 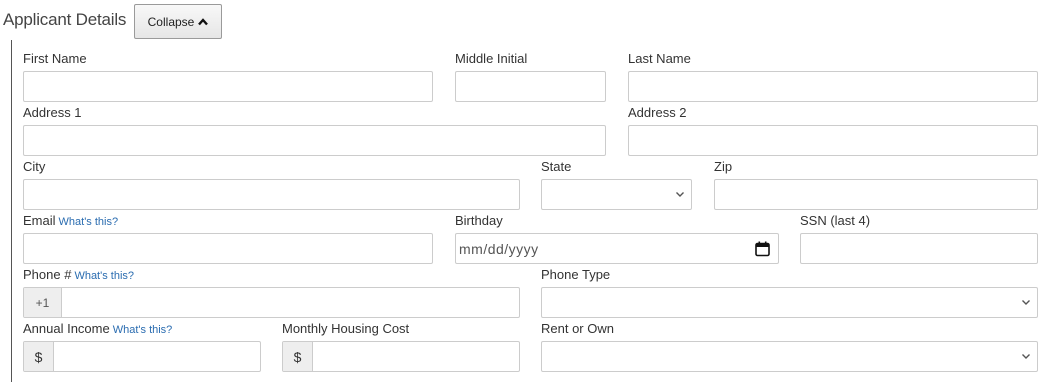 I want to click on chevron-up-icon, so click(x=203, y=21).